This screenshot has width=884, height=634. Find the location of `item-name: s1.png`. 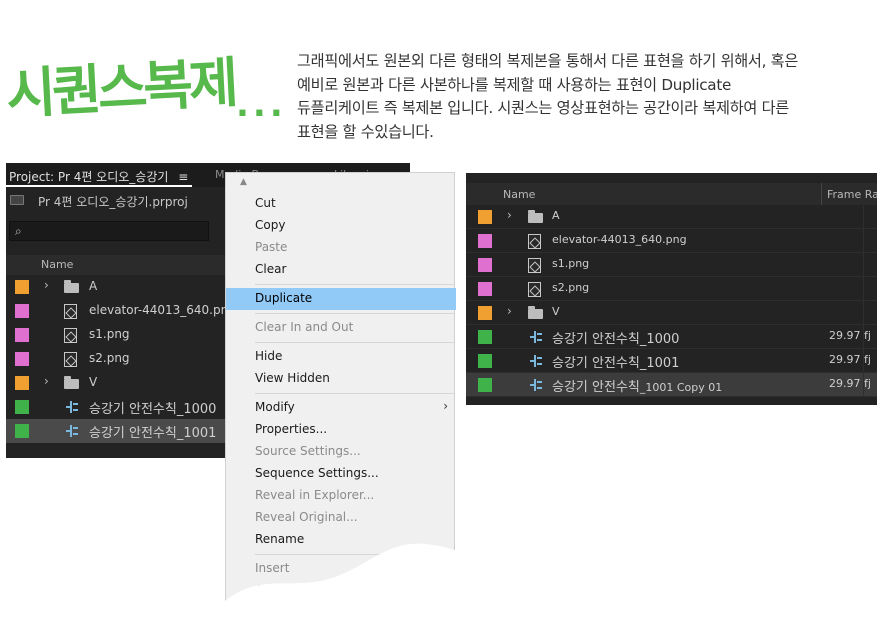

item-name: s1.png is located at coordinates (571, 263).